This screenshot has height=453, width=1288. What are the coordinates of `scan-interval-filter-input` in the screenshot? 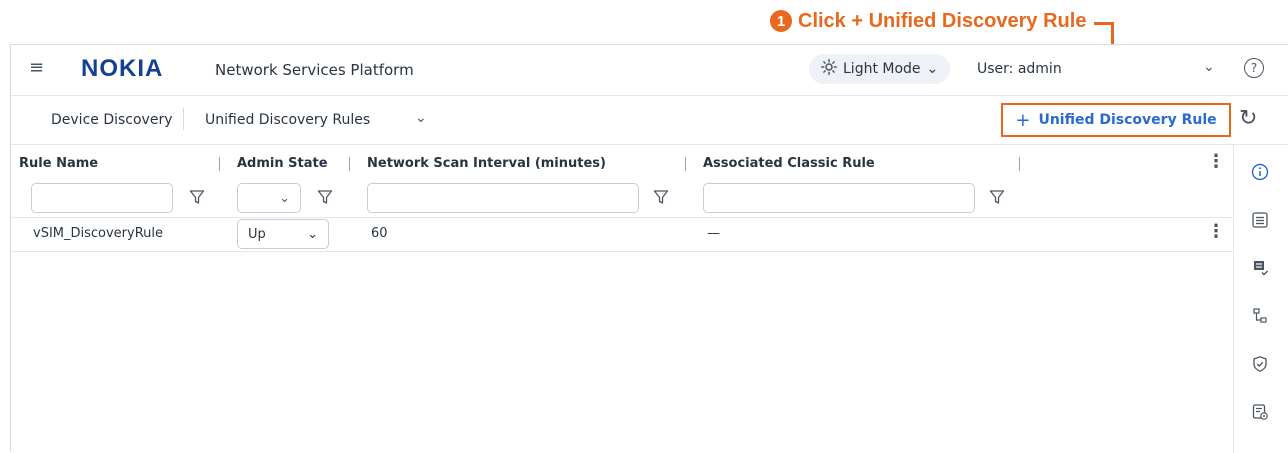 It's located at (503, 198).